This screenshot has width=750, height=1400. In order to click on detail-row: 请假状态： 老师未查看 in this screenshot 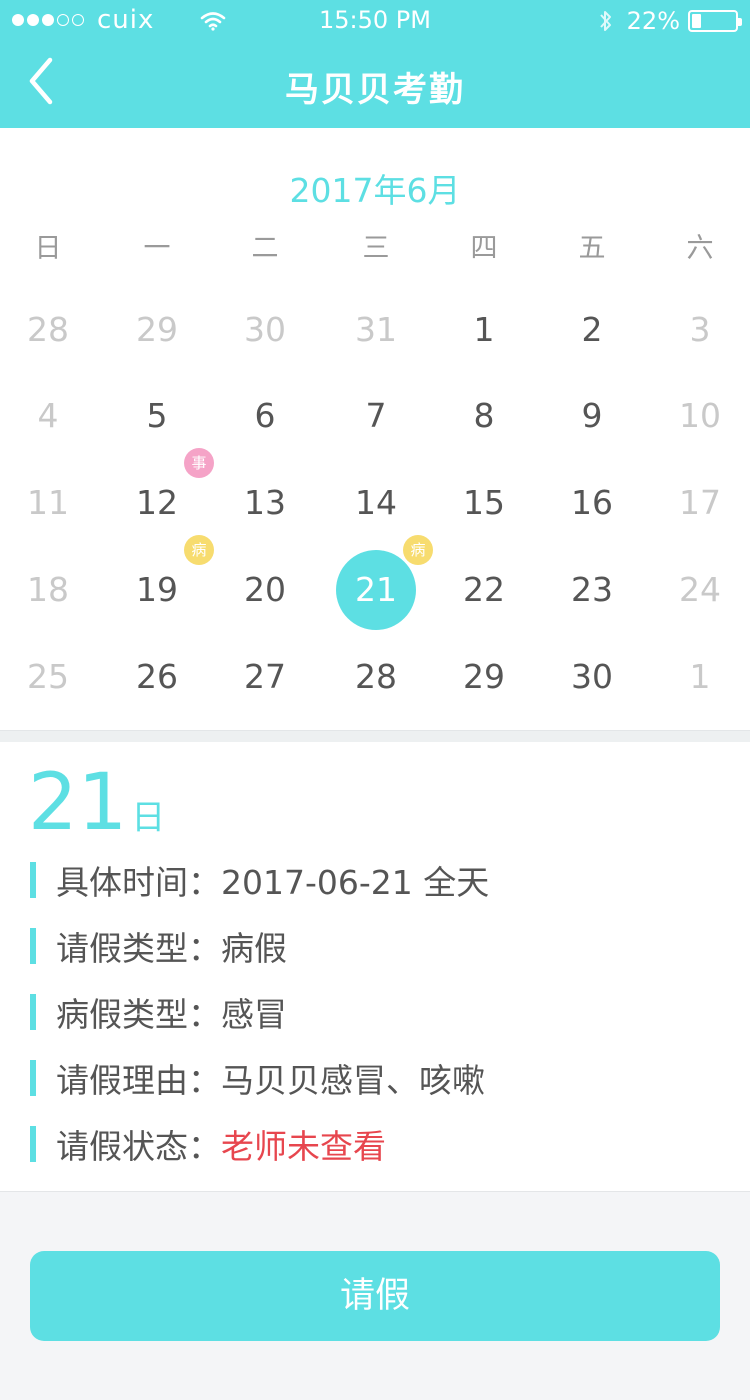, I will do `click(208, 1146)`.